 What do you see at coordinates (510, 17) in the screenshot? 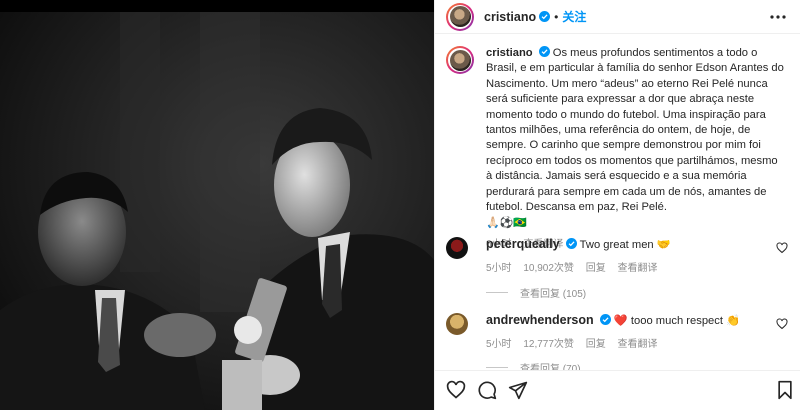
I see `author-username: cristiano` at bounding box center [510, 17].